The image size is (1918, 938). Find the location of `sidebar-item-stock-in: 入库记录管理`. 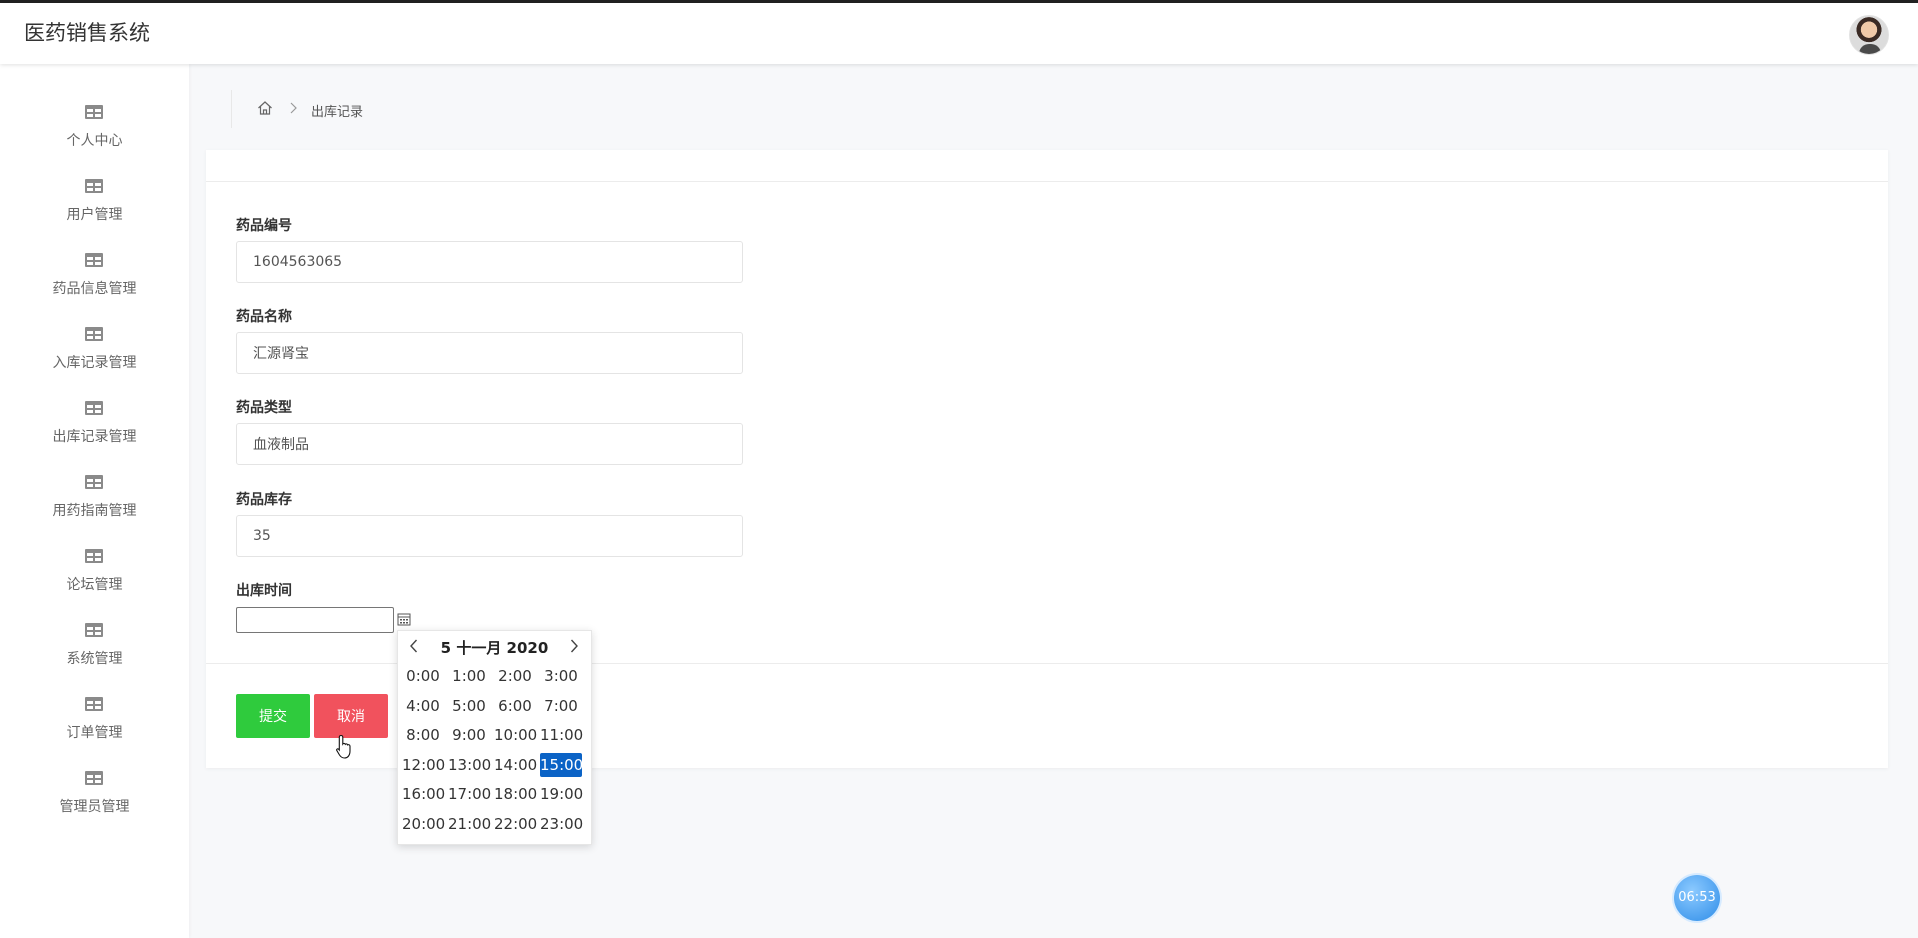

sidebar-item-stock-in: 入库记录管理 is located at coordinates (94, 345).